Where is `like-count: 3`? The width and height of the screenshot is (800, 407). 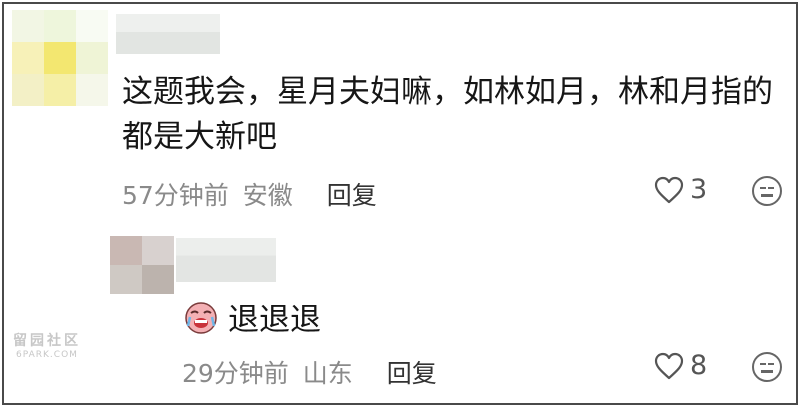 like-count: 3 is located at coordinates (699, 189).